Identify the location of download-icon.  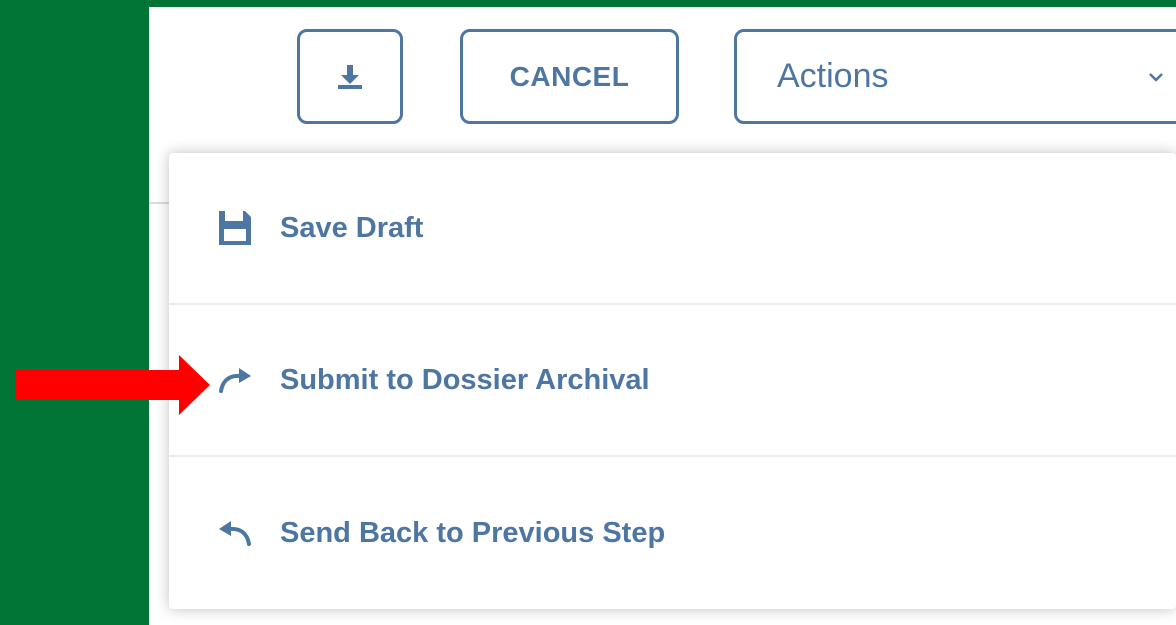
(350, 76).